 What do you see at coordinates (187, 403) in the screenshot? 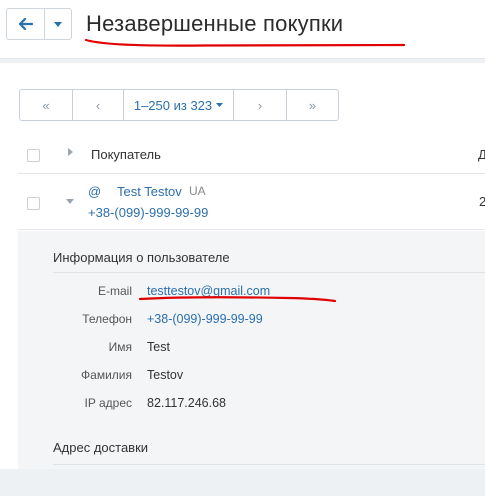
I see `ip-address-value: 82.117.246.68` at bounding box center [187, 403].